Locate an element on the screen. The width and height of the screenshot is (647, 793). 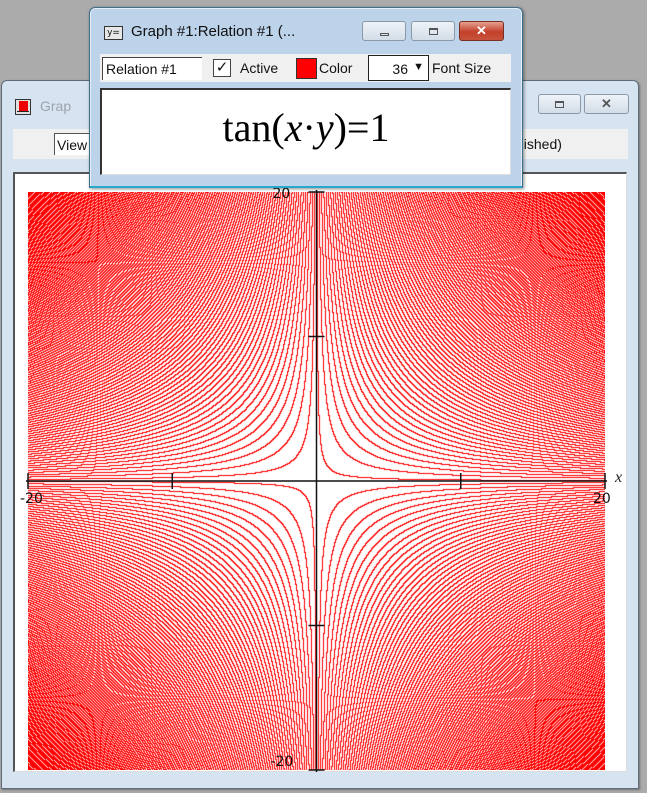
font-size-value: 36 is located at coordinates (400, 69).